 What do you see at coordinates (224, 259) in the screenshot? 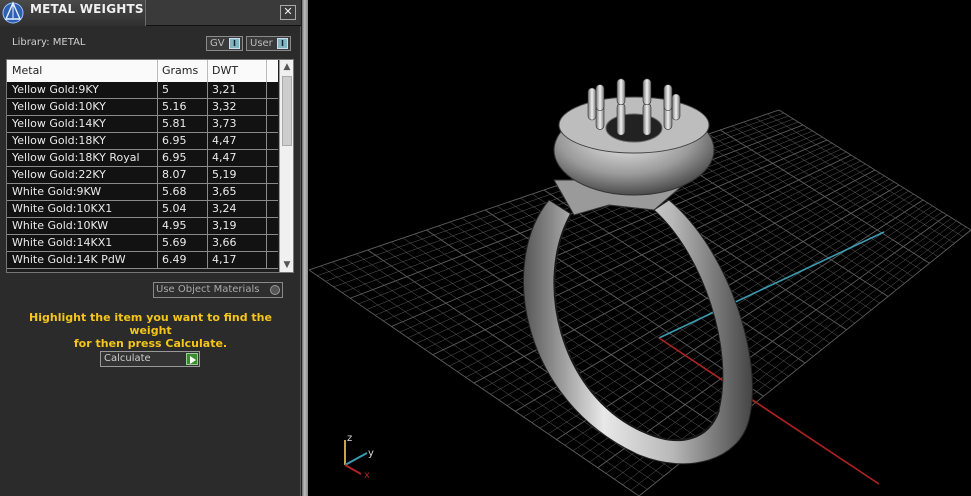
I see `cell-dwt: 4,17` at bounding box center [224, 259].